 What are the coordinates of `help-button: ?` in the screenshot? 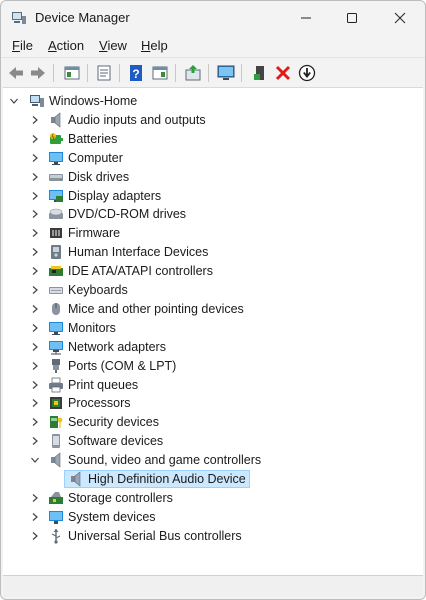 It's located at (136, 73).